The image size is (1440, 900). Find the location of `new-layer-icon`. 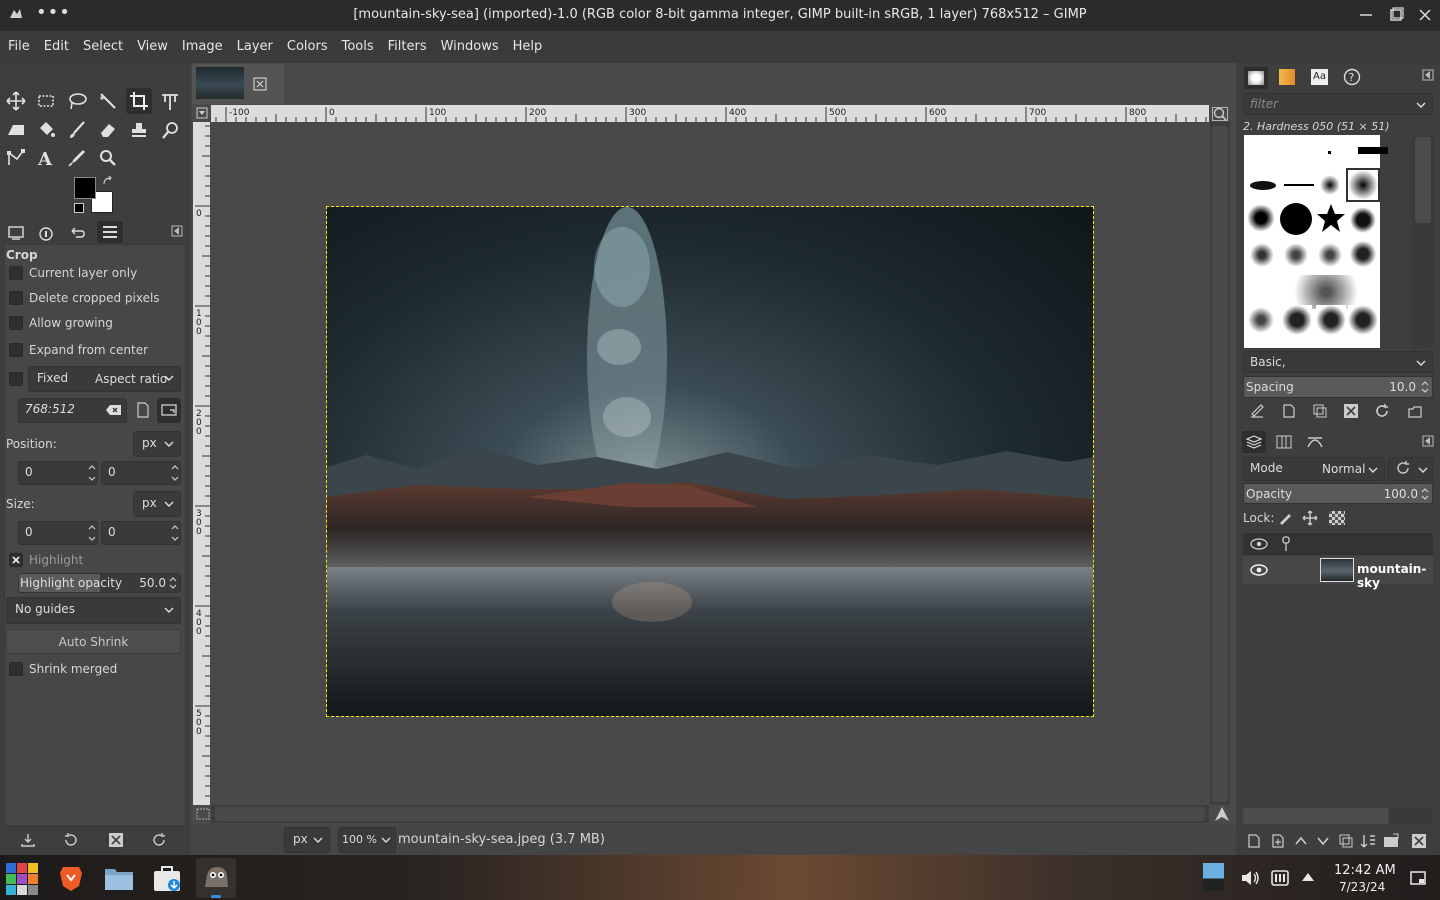

new-layer-icon is located at coordinates (1278, 841).